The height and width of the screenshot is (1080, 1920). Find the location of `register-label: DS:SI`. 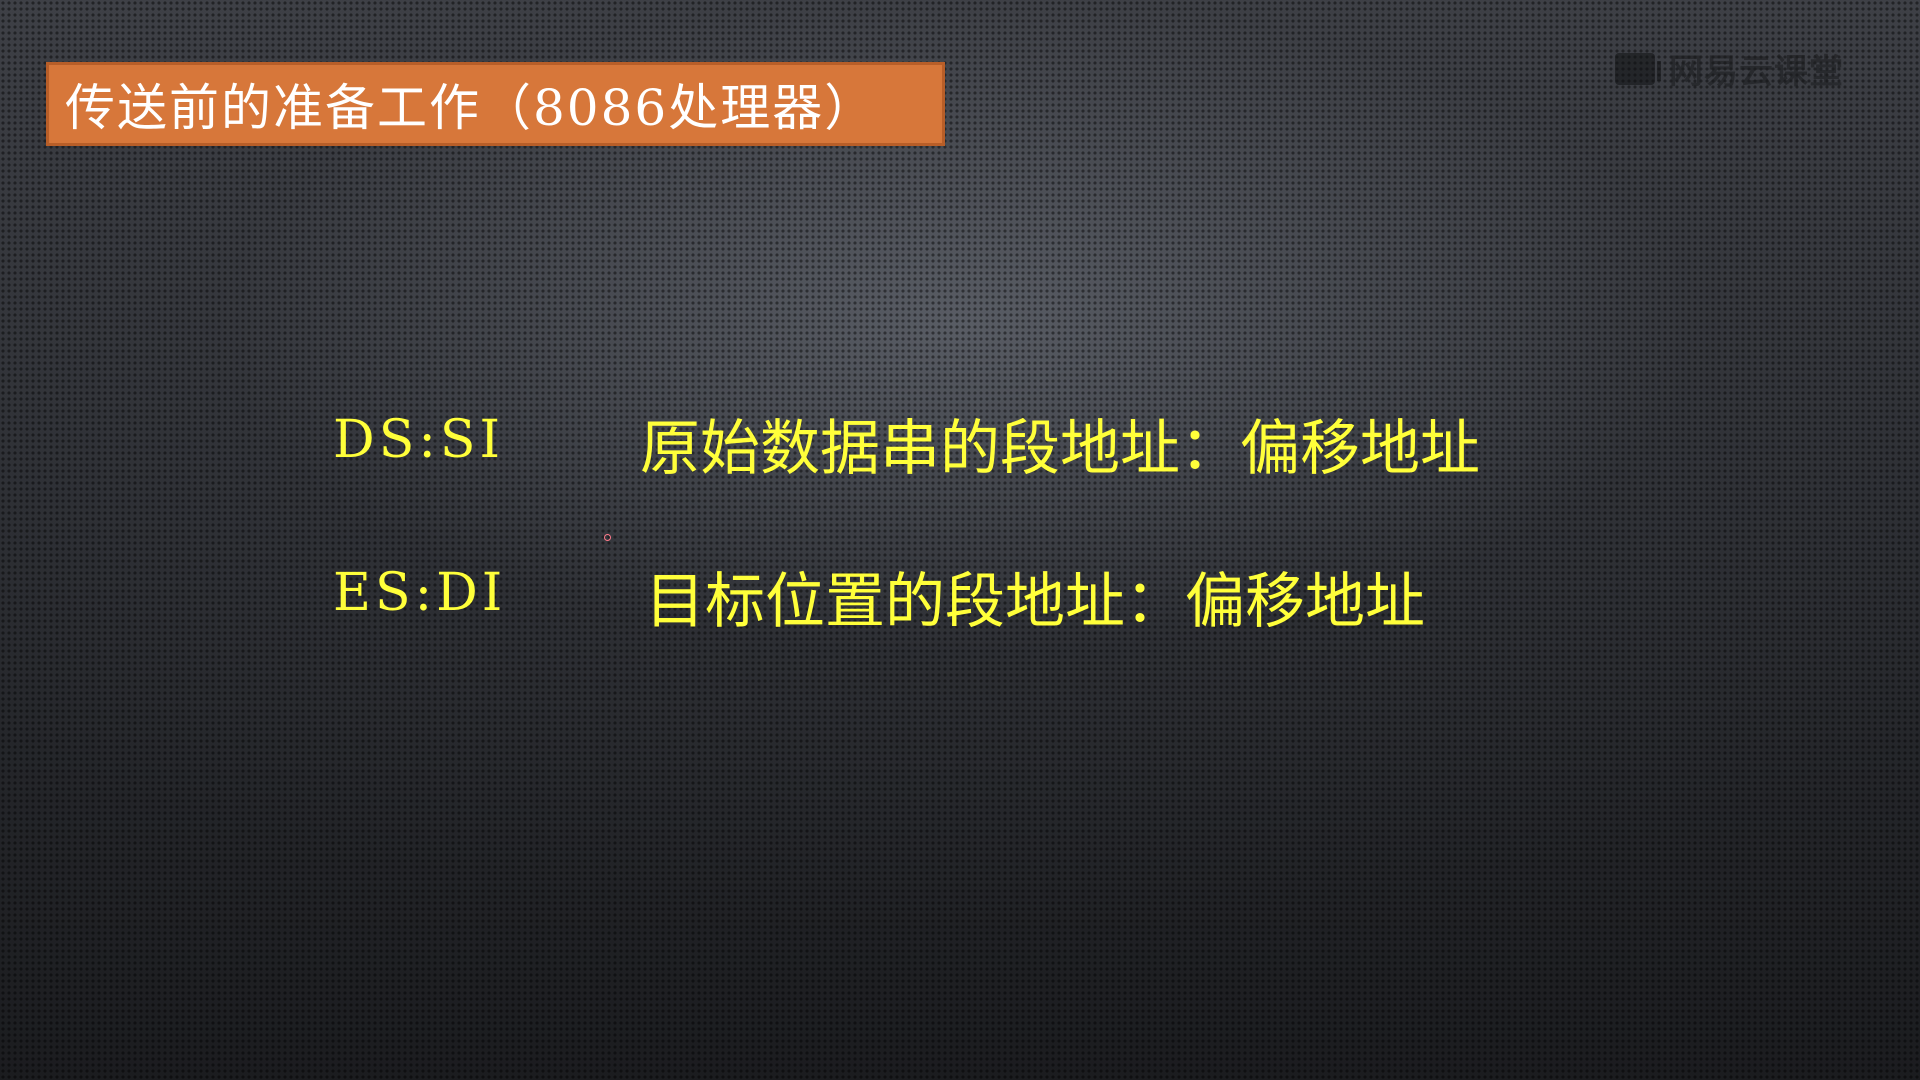

register-label: DS:SI is located at coordinates (418, 440).